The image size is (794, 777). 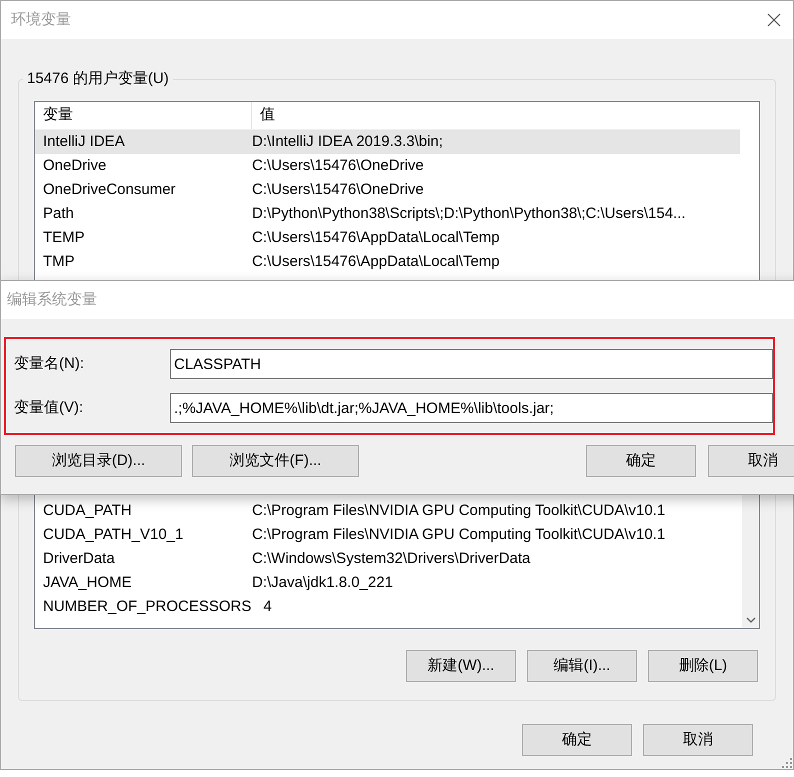 I want to click on resize-grip-icon, so click(x=787, y=763).